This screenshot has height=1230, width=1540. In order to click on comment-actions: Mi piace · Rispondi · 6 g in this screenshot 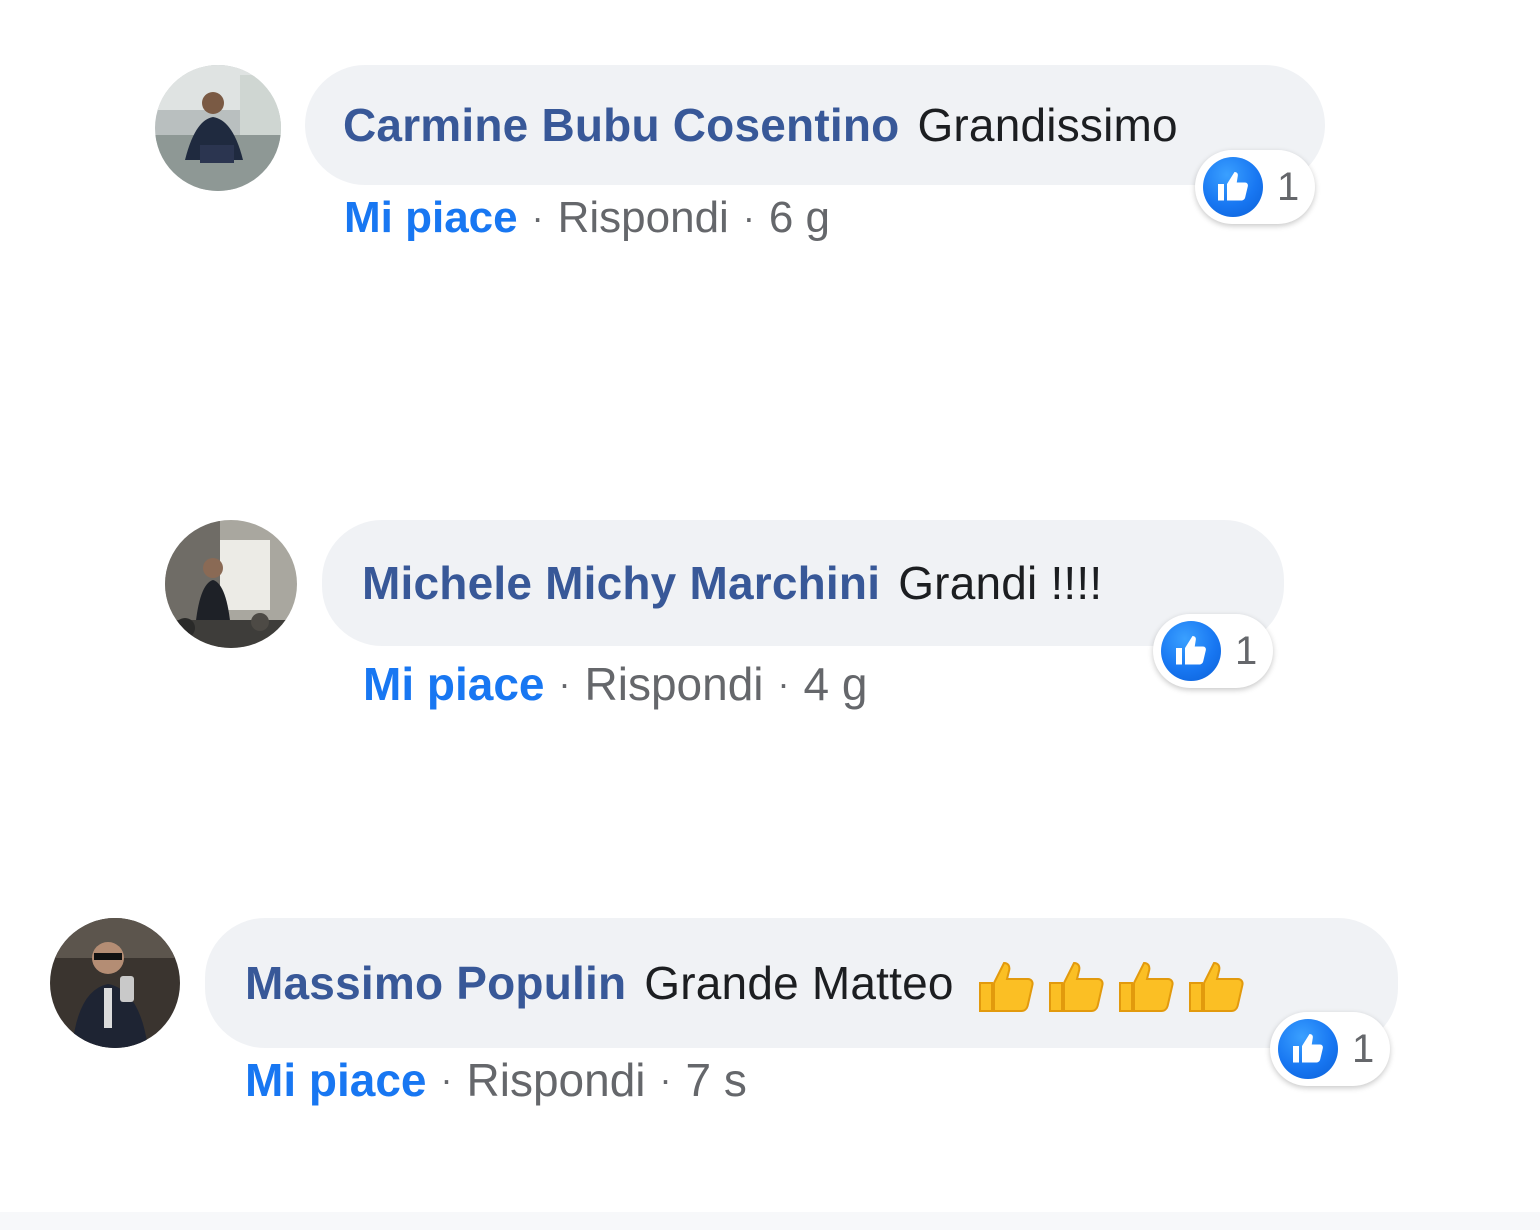, I will do `click(587, 218)`.